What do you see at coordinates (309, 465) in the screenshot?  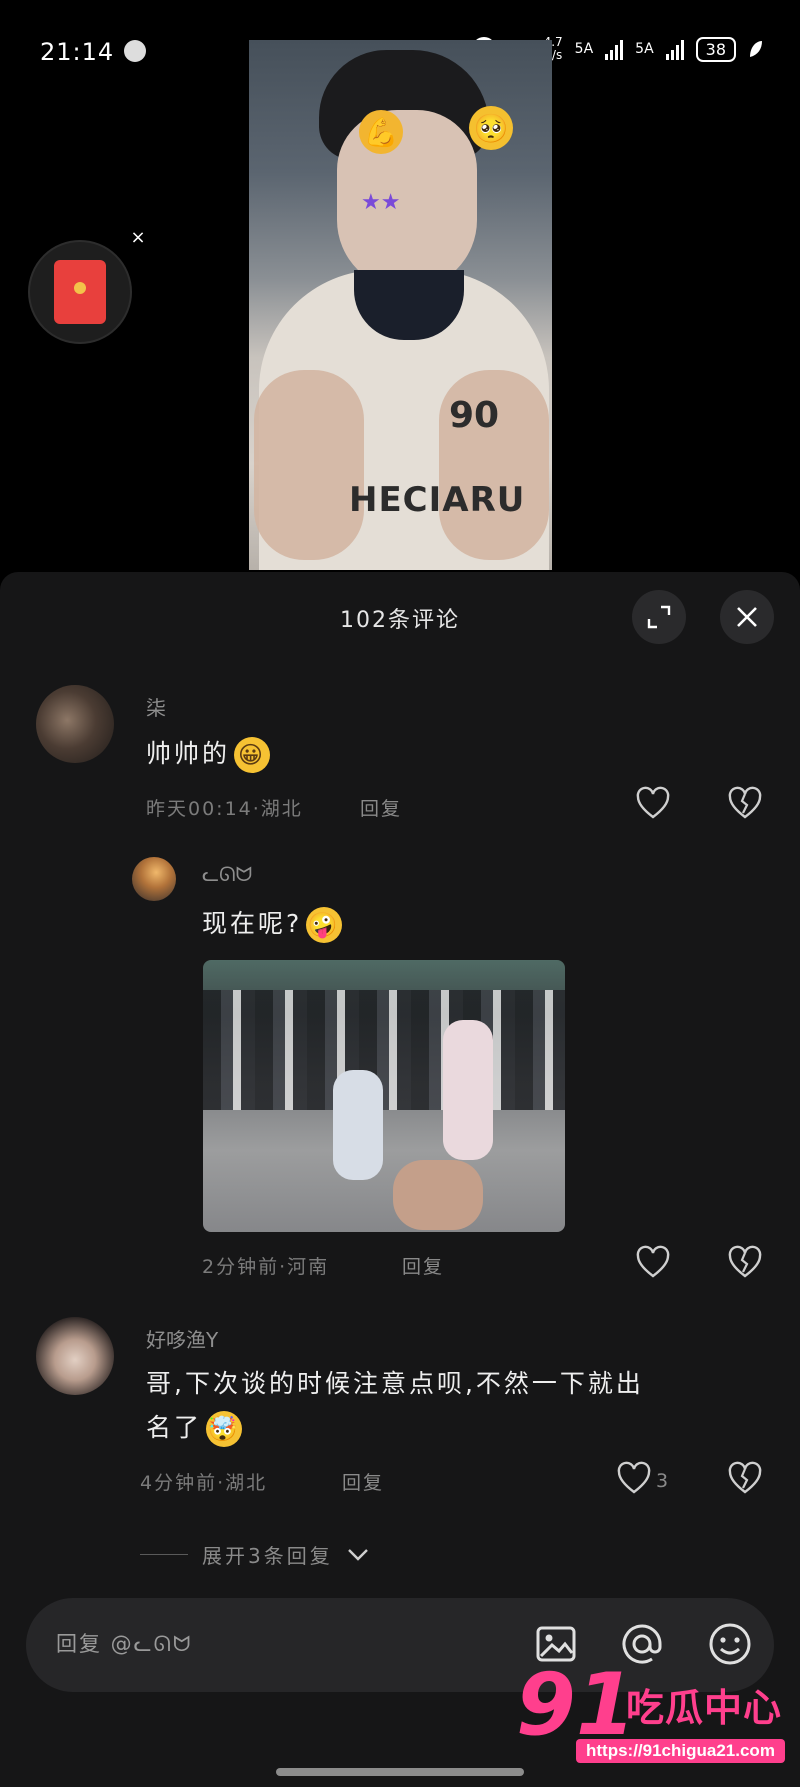 I see `video-subject-hand-left` at bounding box center [309, 465].